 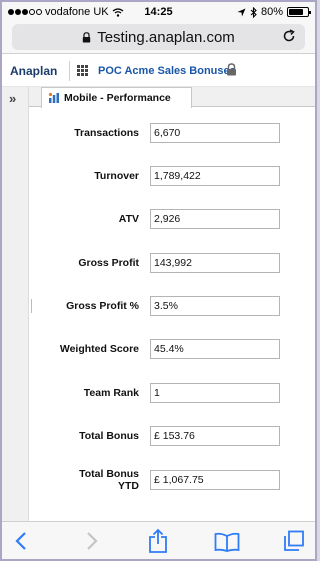 I want to click on form-row-gross-profit-percent: Gross Profit % 3.5%, so click(x=172, y=306).